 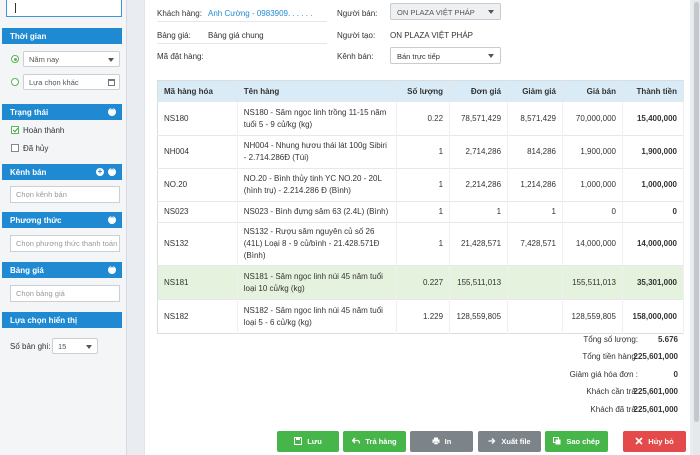 What do you see at coordinates (653, 212) in the screenshot?
I see `cell-total: 0` at bounding box center [653, 212].